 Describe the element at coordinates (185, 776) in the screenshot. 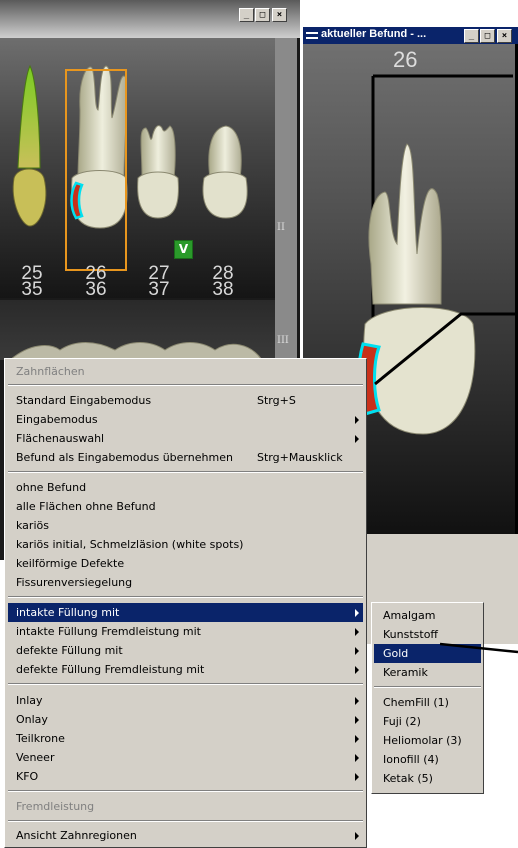

I see `menu-item-kfo: KFO` at that location.